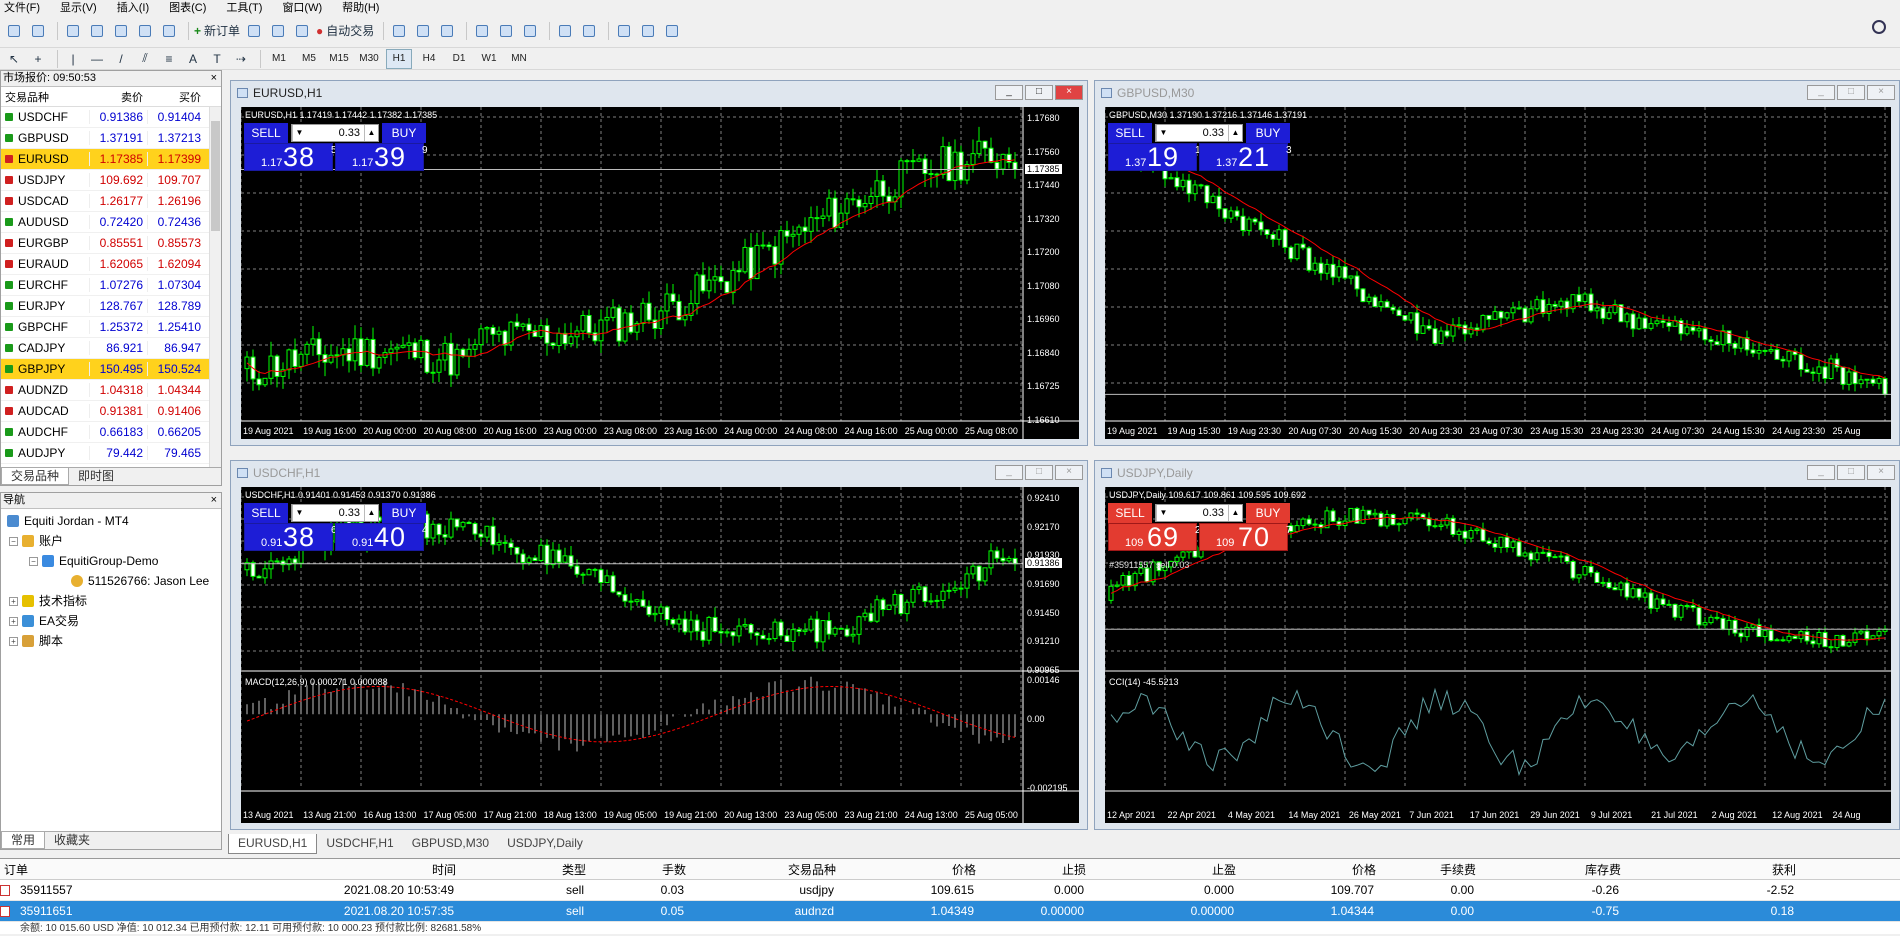 The image size is (1900, 936). Describe the element at coordinates (525, 869) in the screenshot. I see `orders-col-header: 类型` at that location.